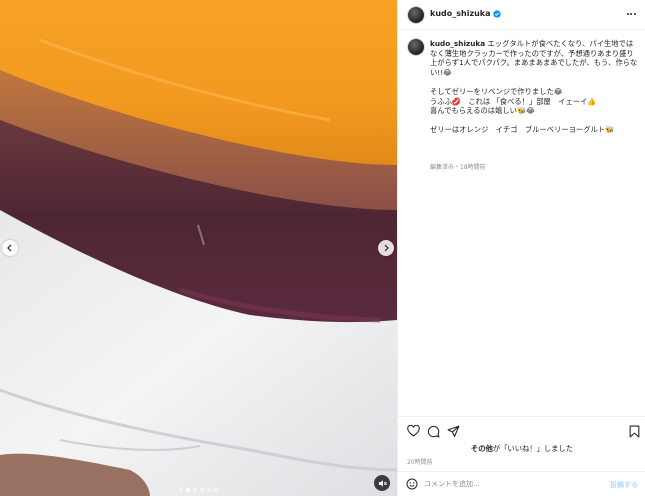 Image resolution: width=645 pixels, height=496 pixels. I want to click on chevron-right-icon, so click(386, 248).